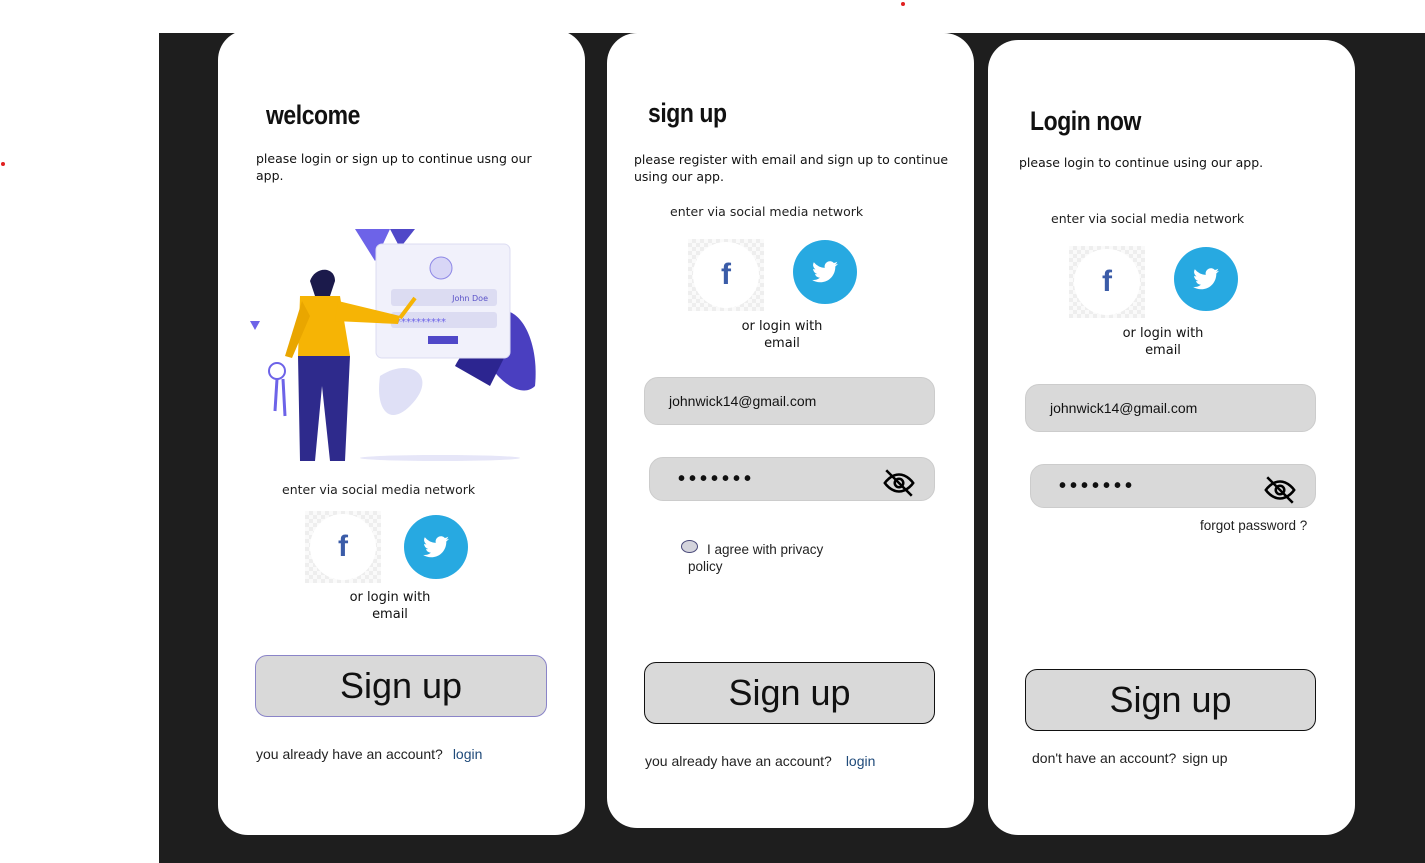 Image resolution: width=1425 pixels, height=863 pixels. What do you see at coordinates (1104, 758) in the screenshot?
I see `footer-text: don't have an account?` at bounding box center [1104, 758].